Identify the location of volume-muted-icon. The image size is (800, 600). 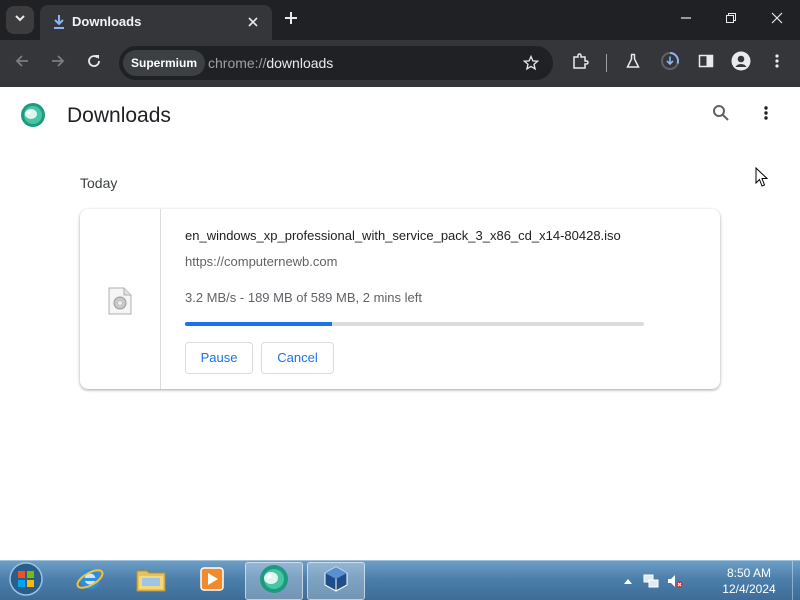
(675, 581).